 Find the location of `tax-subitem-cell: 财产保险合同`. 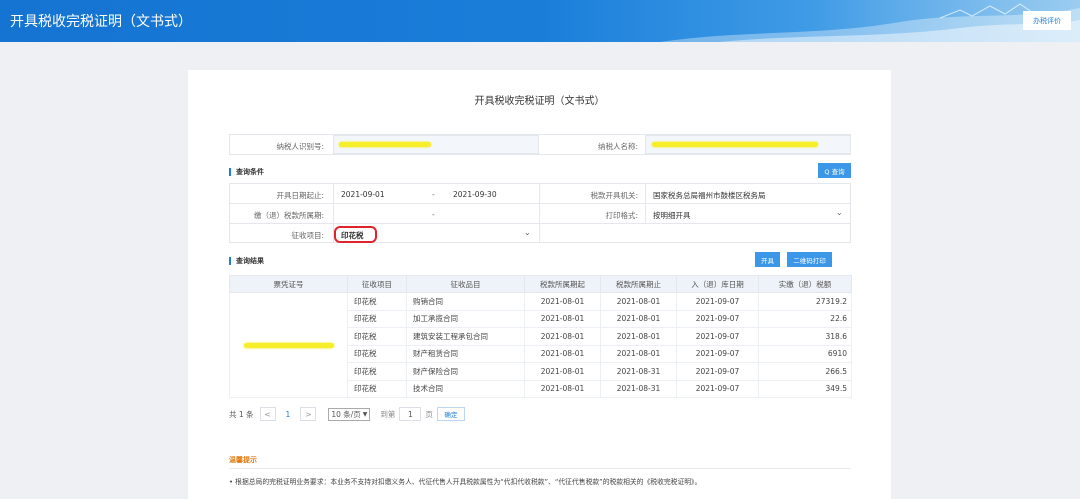

tax-subitem-cell: 财产保险合同 is located at coordinates (465, 371).